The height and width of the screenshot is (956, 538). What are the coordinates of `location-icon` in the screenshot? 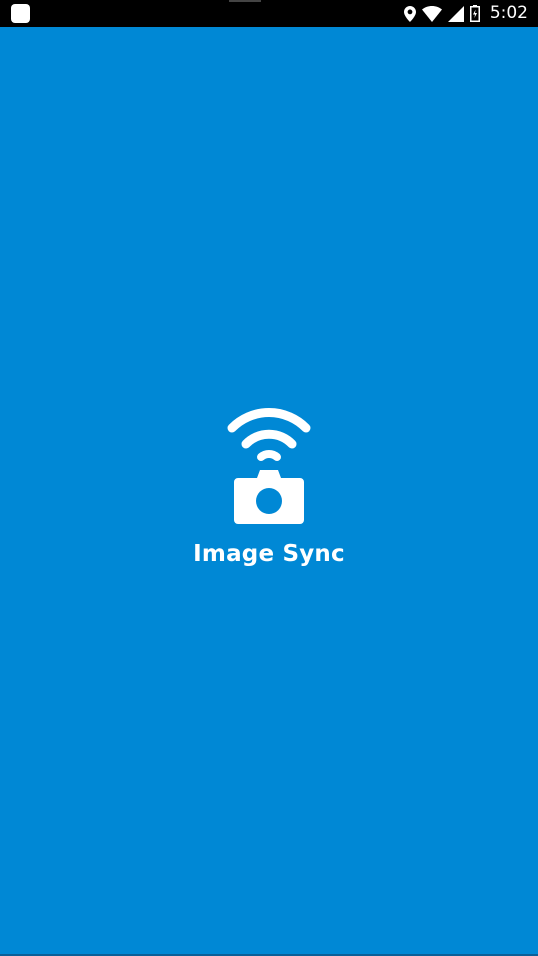 It's located at (409, 13).